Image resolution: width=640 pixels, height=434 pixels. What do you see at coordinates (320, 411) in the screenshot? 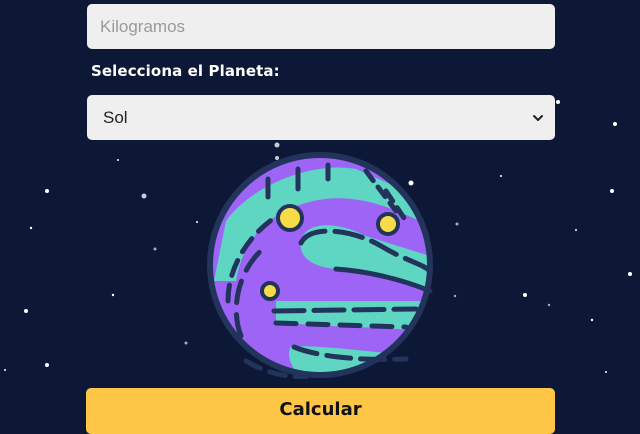
I see `calculate-button: Calcular` at bounding box center [320, 411].